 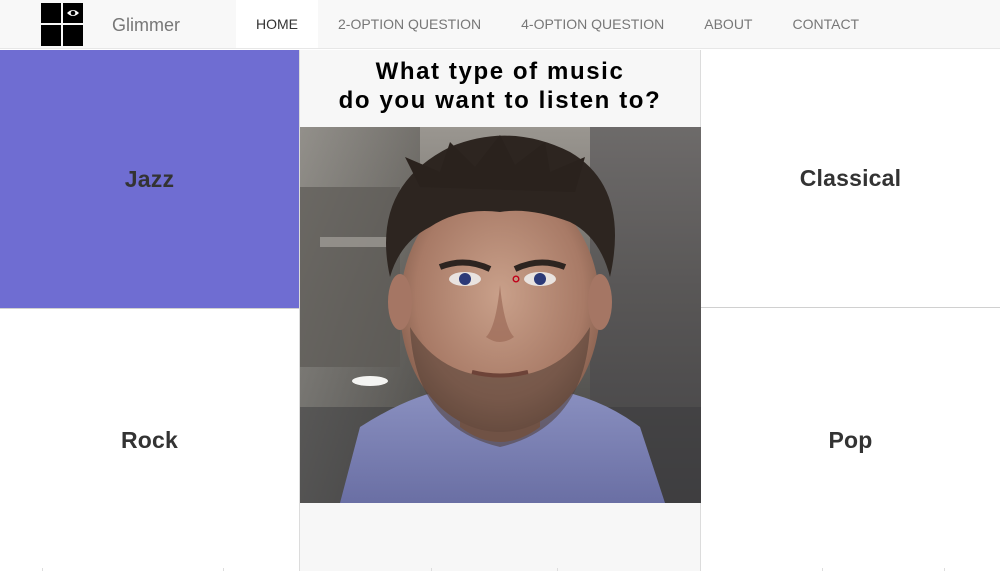 I want to click on option-label-rock: Rock, so click(x=149, y=439).